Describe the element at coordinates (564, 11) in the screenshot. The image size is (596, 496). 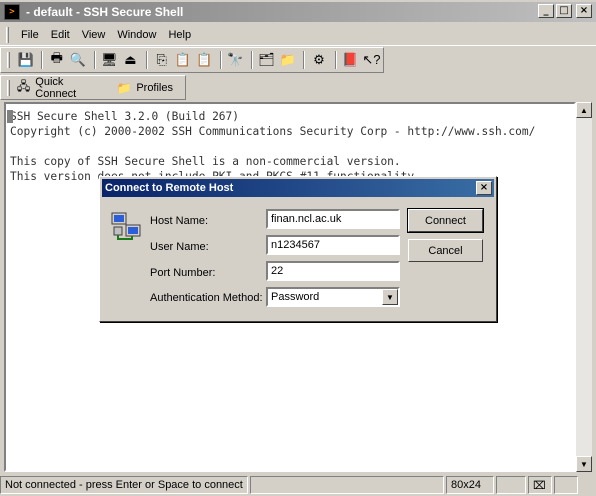
I see `maximize-button: □` at that location.